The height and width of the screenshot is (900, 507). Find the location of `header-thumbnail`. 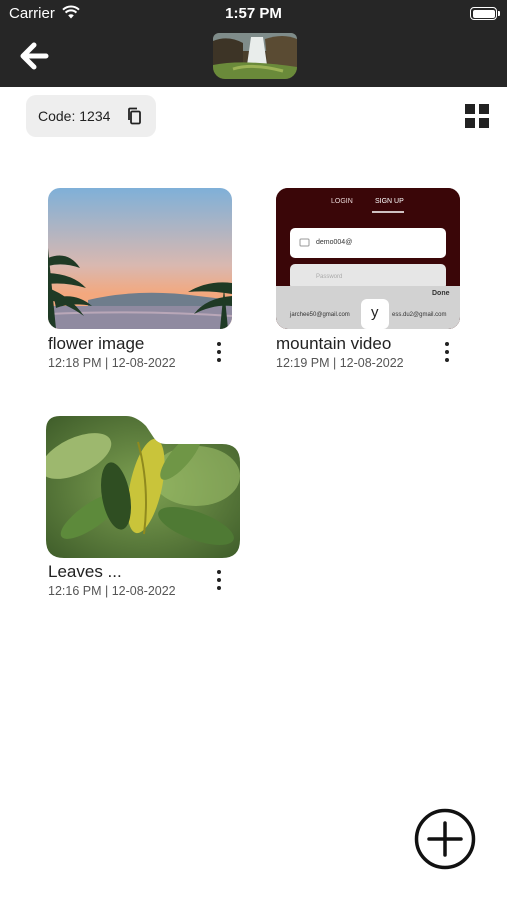

header-thumbnail is located at coordinates (255, 56).